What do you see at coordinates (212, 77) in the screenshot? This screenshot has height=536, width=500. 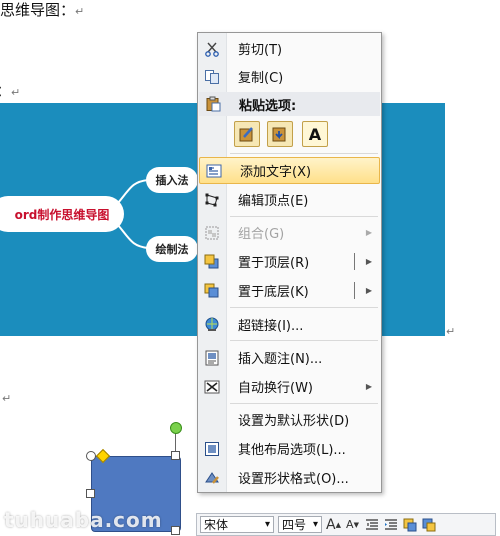 I see `copy-icon` at bounding box center [212, 77].